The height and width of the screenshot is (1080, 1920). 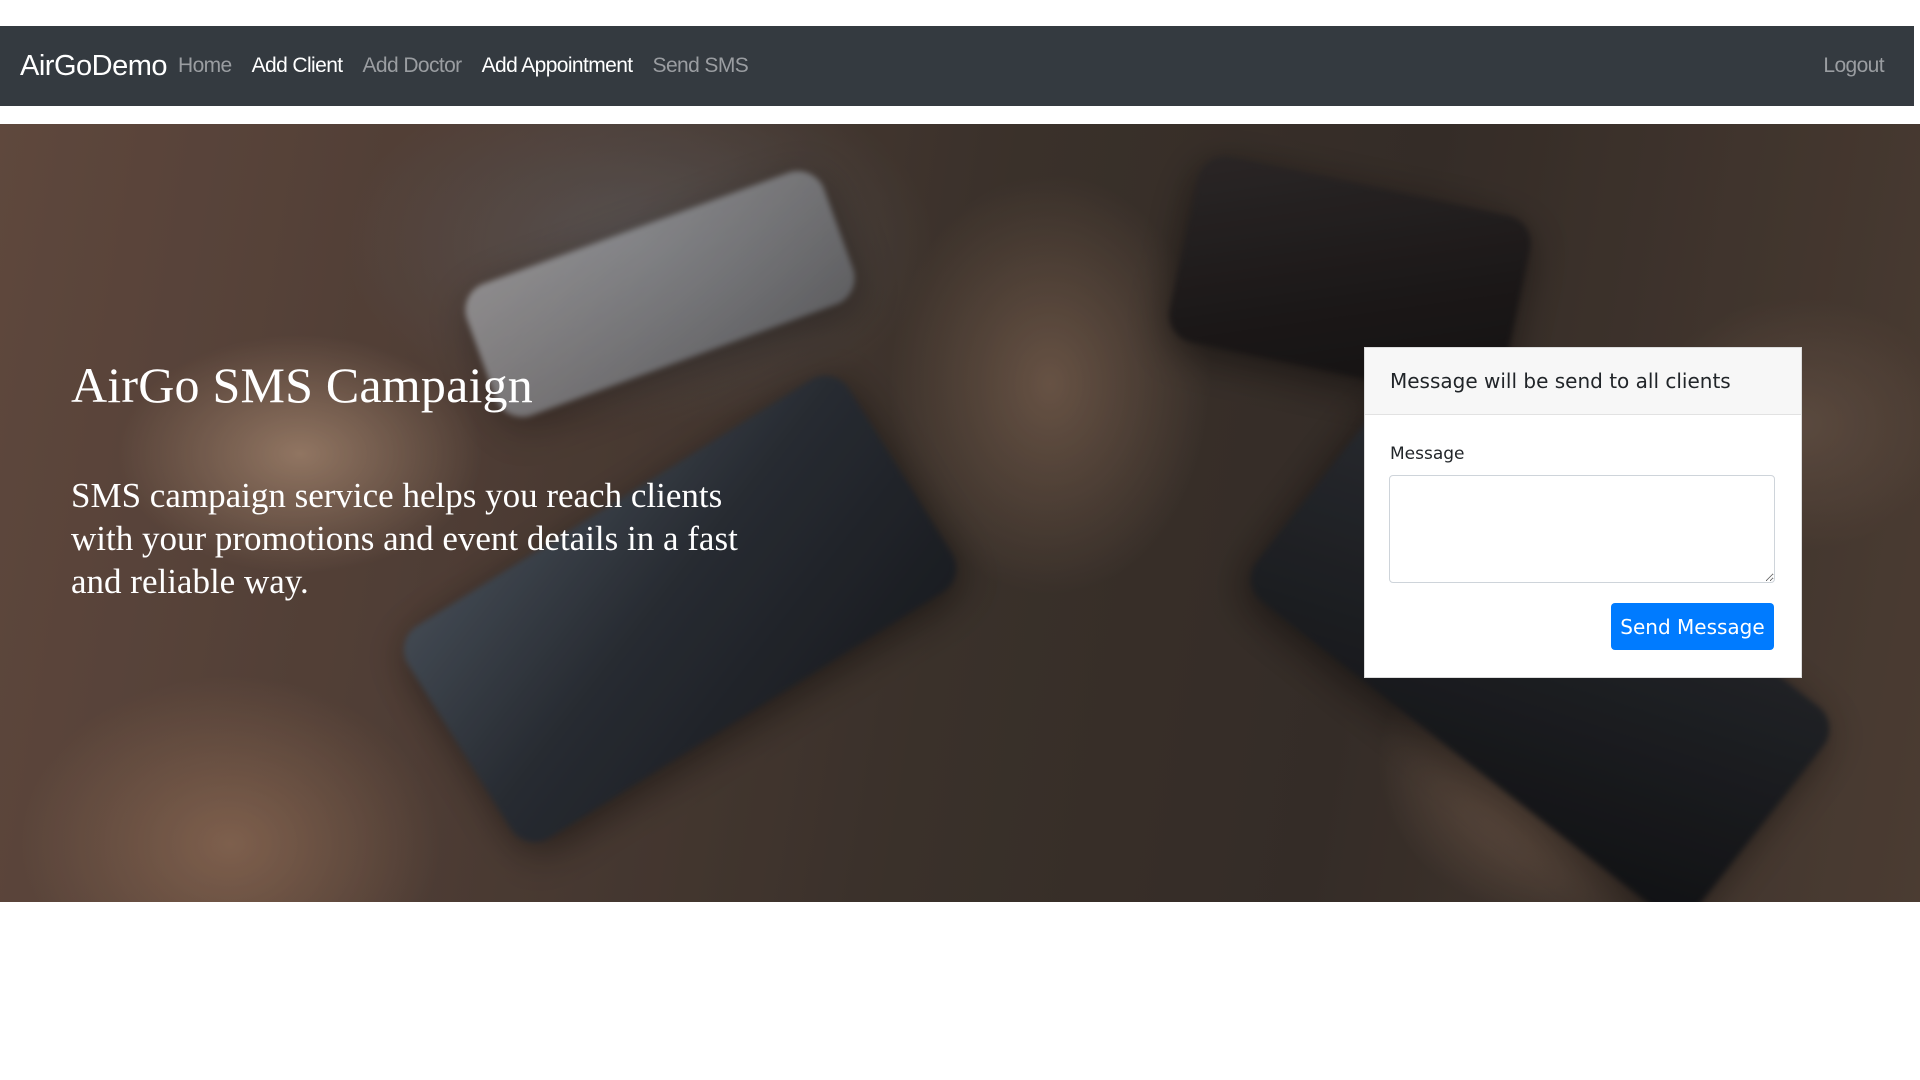 What do you see at coordinates (297, 66) in the screenshot?
I see `nav-add-client: Add Client` at bounding box center [297, 66].